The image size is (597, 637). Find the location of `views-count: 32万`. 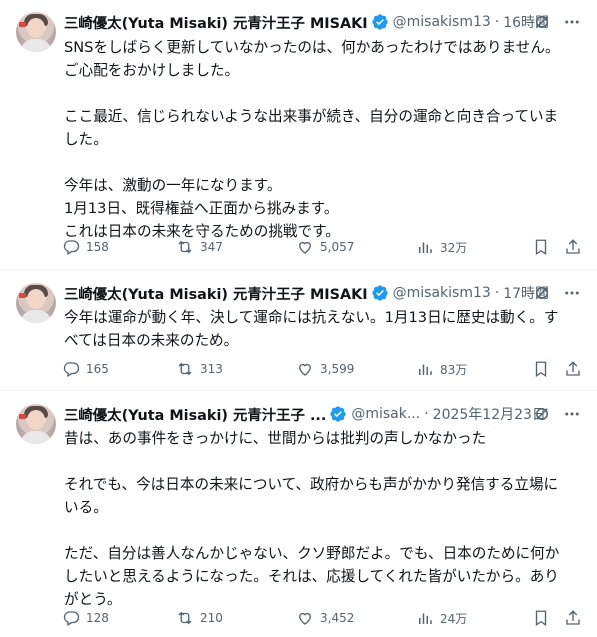

views-count: 32万 is located at coordinates (454, 247).